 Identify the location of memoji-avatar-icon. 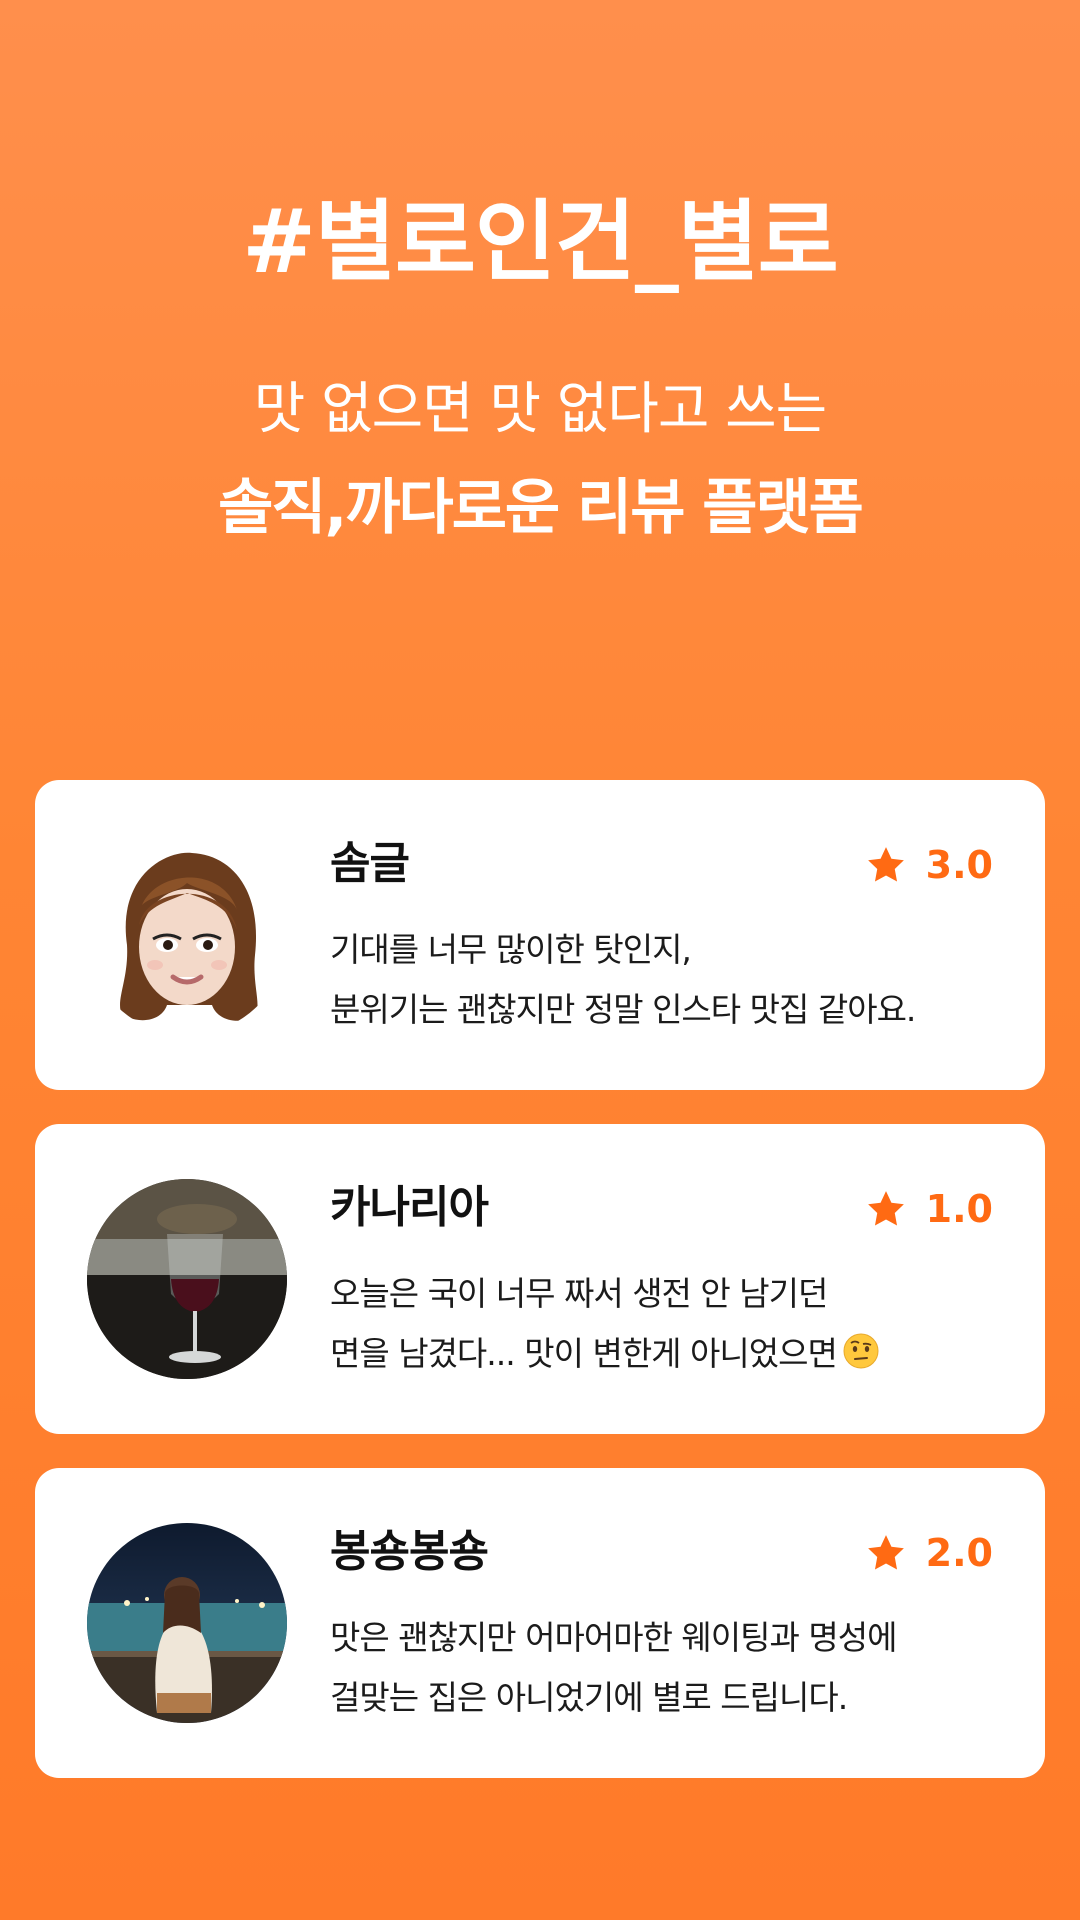
(187, 935).